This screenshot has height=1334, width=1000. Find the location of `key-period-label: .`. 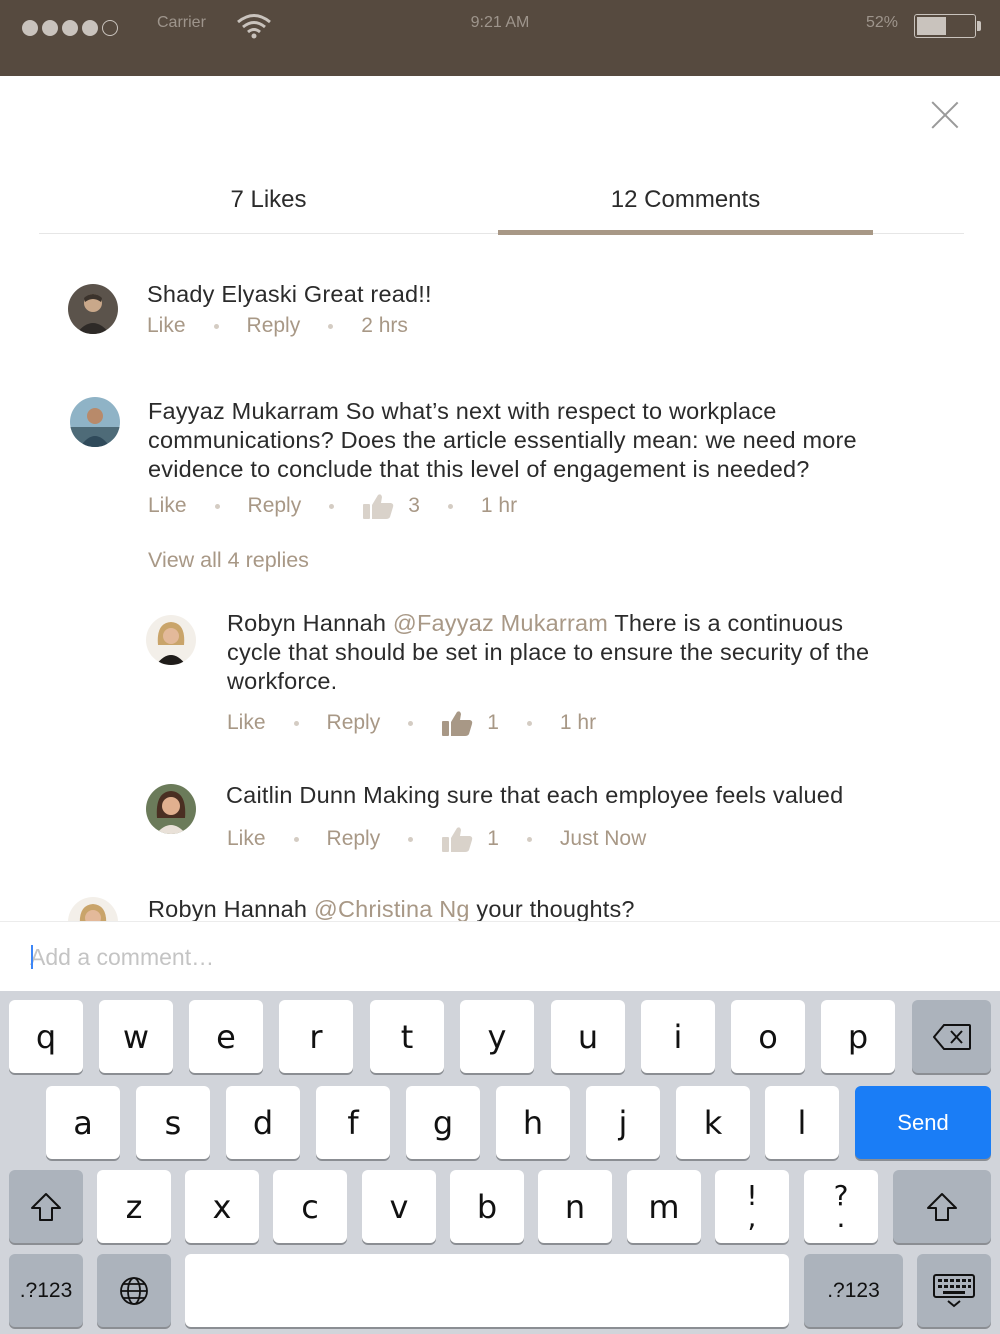

key-period-label: . is located at coordinates (841, 1217).